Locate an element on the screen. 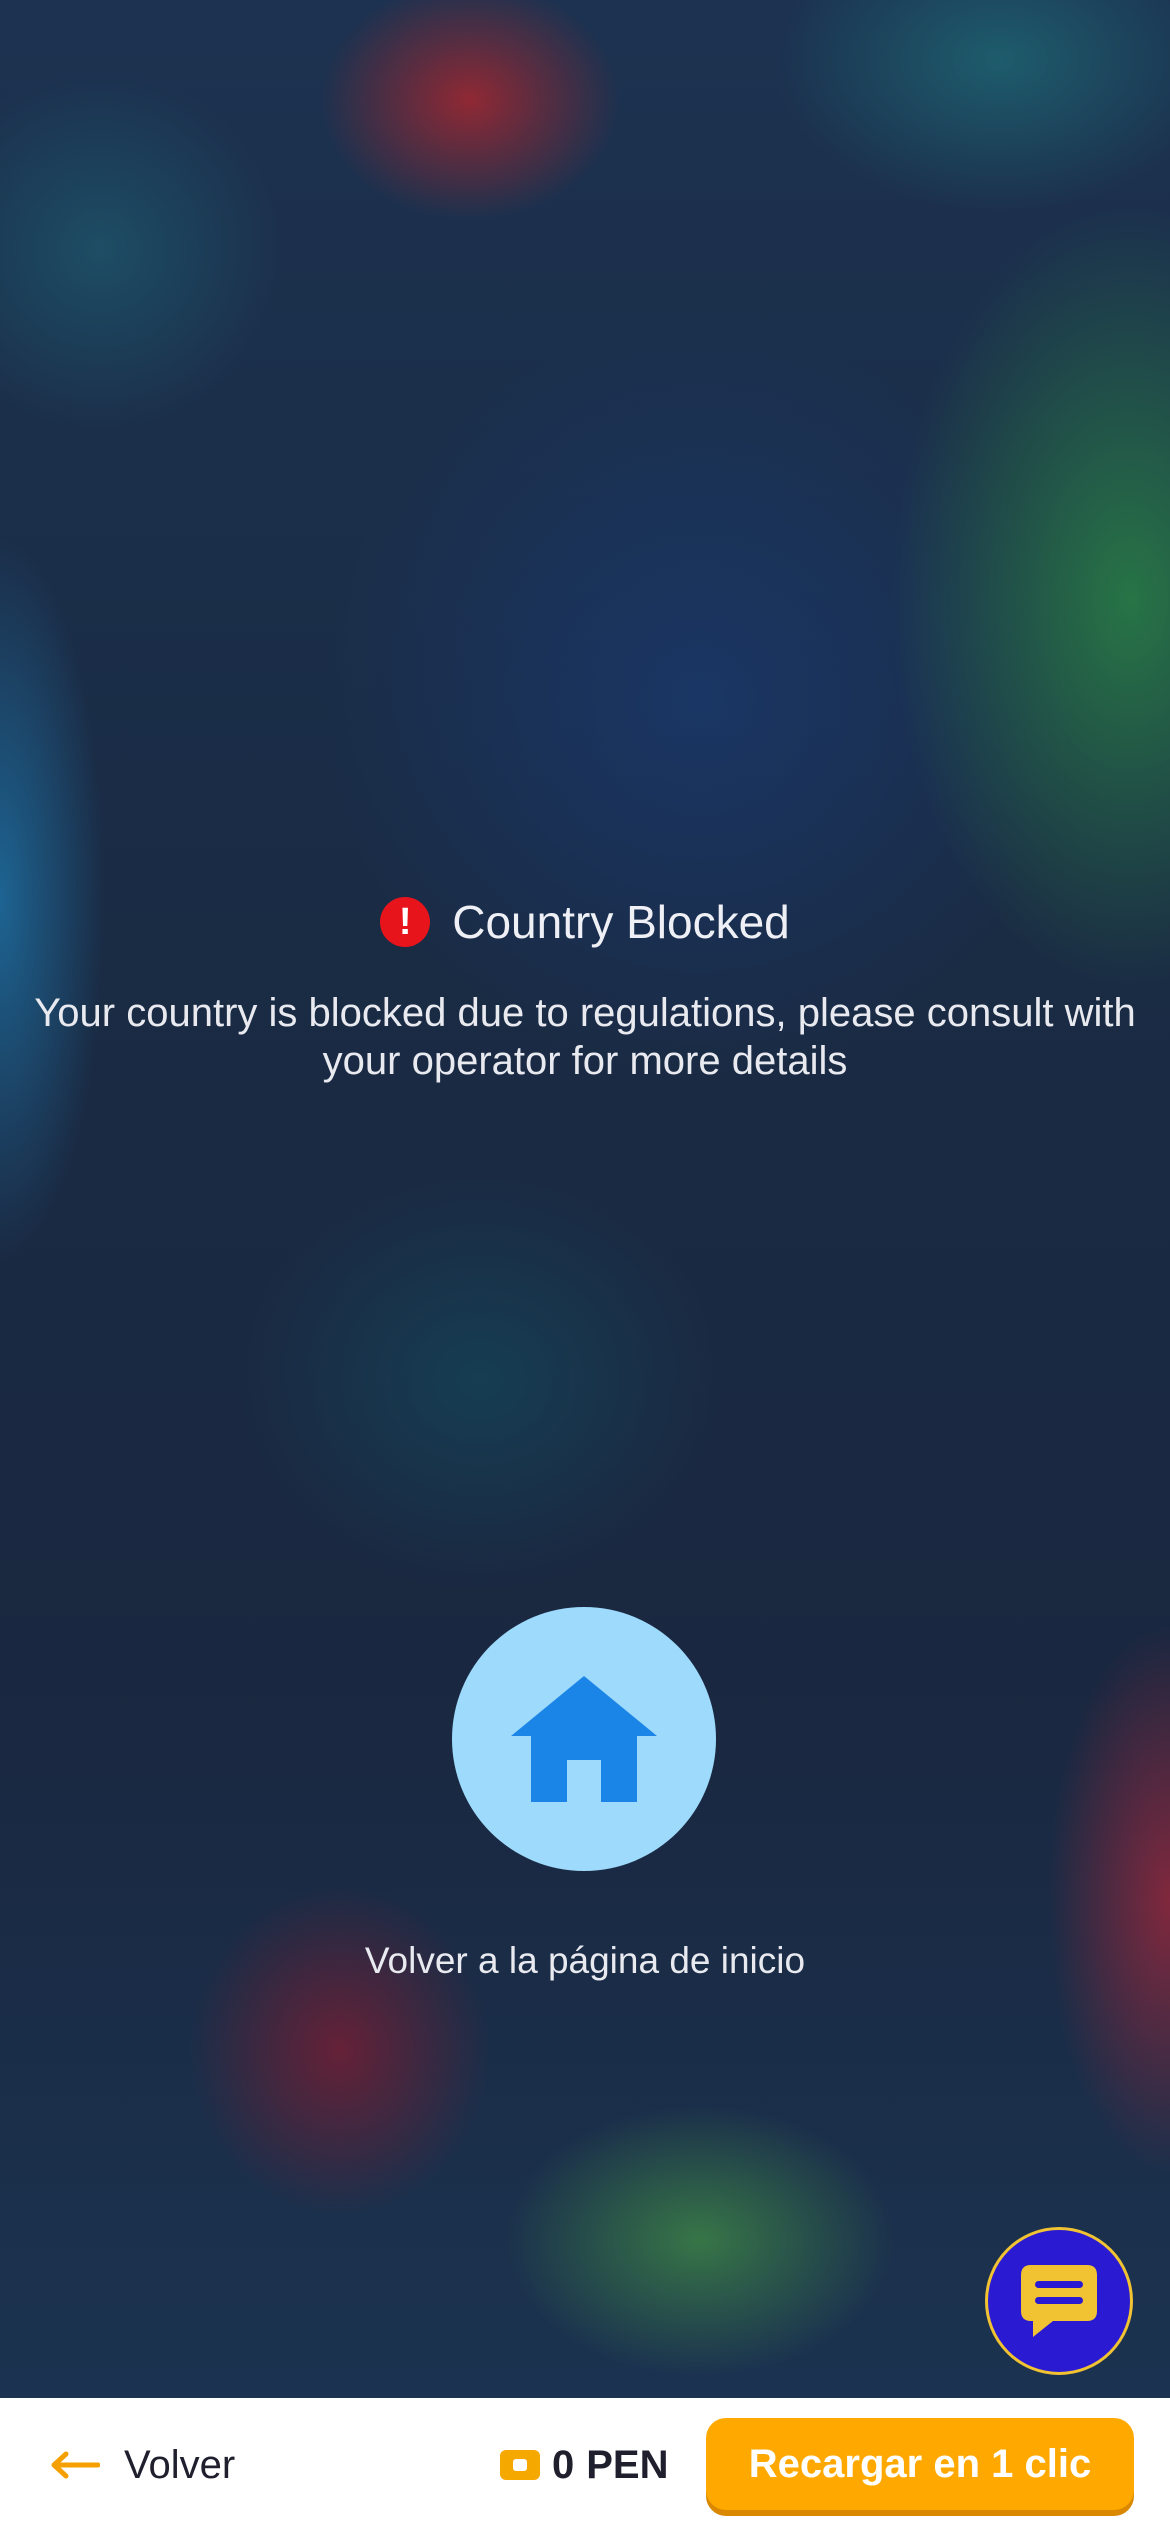  back-button: Volver is located at coordinates (142, 2465).